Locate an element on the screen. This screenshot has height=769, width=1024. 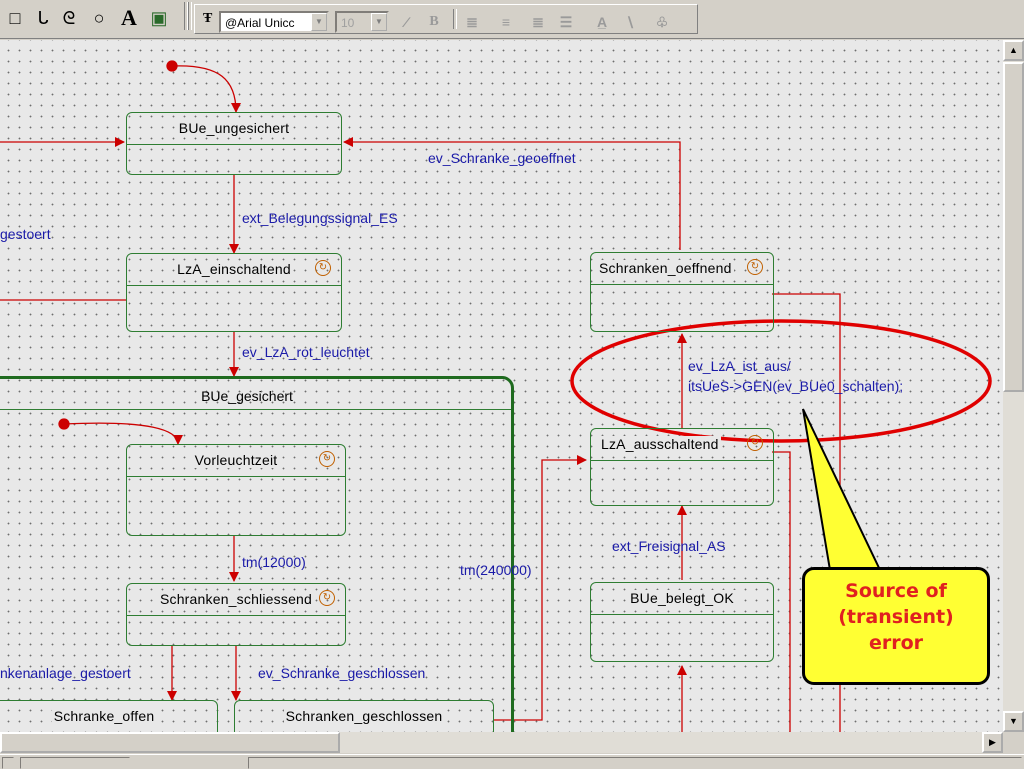
text-tool-icon: A is located at coordinates (129, 18).